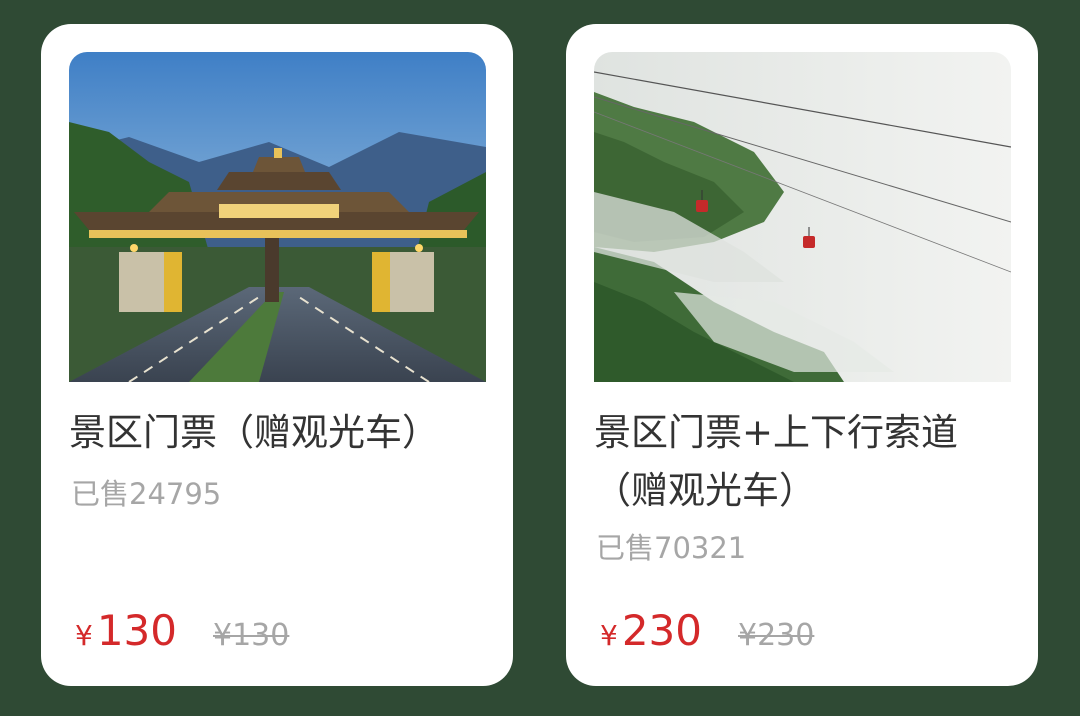  Describe the element at coordinates (251, 635) in the screenshot. I see `original-price: ¥130` at that location.